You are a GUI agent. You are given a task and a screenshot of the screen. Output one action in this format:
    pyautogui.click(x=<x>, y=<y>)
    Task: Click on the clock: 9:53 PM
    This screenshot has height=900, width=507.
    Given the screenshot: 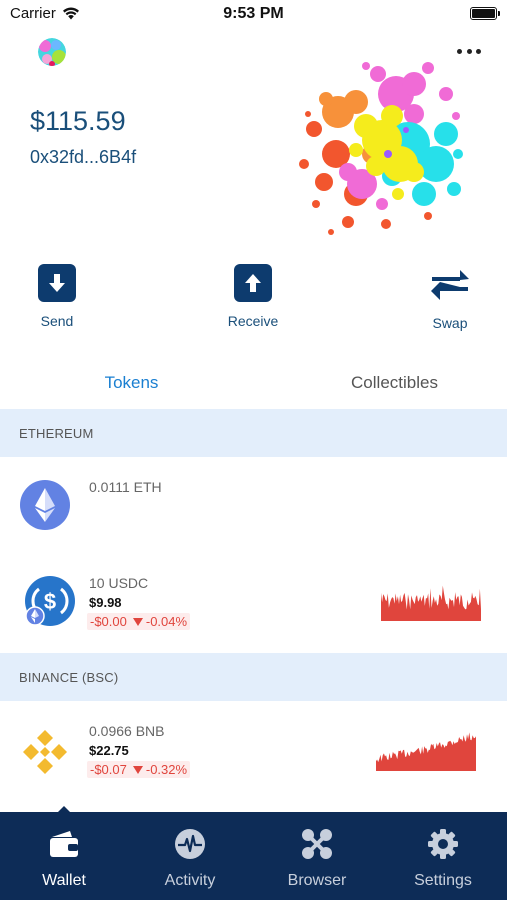 What is the action you would take?
    pyautogui.click(x=253, y=13)
    